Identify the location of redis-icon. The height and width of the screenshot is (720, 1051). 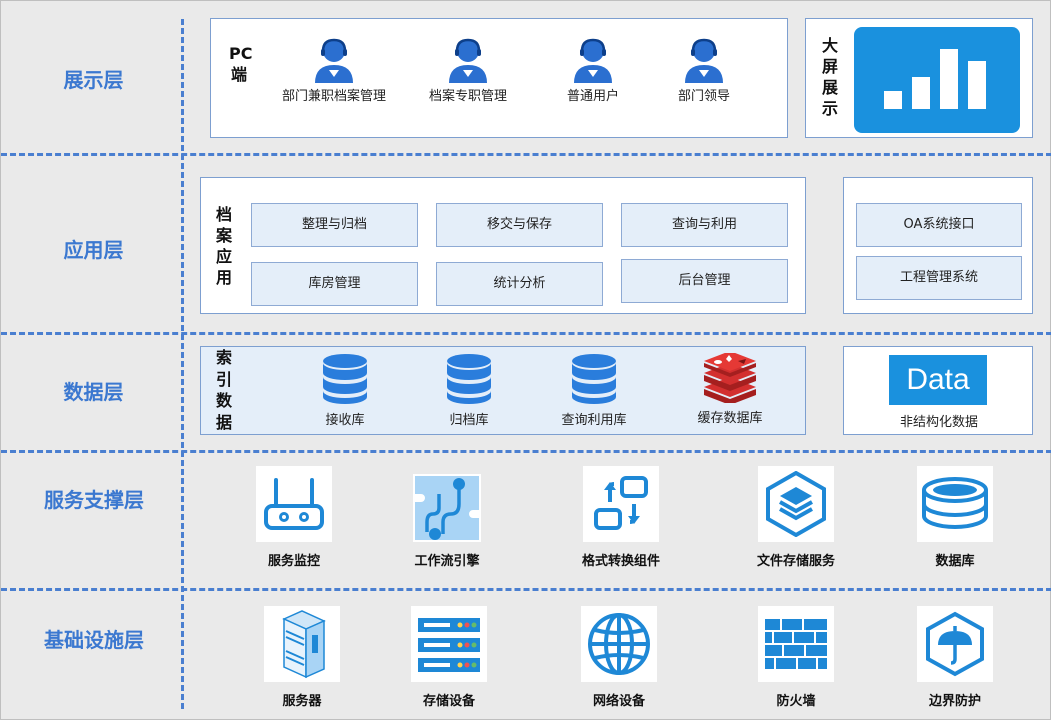
(730, 378).